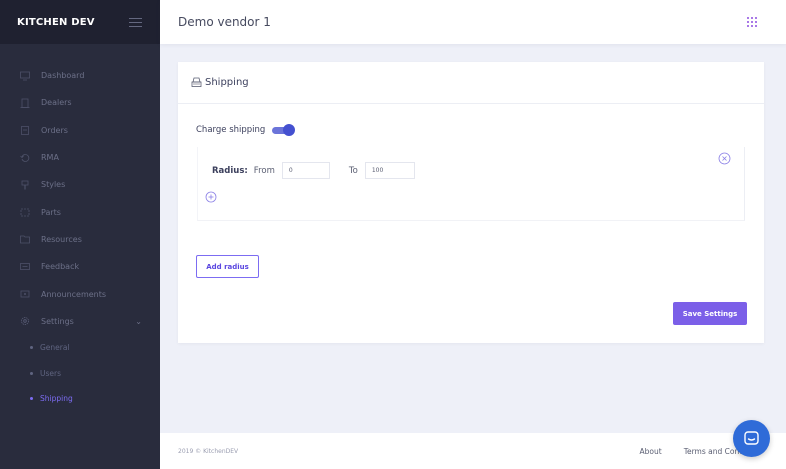 The image size is (786, 469). Describe the element at coordinates (25, 239) in the screenshot. I see `folder-icon` at that location.